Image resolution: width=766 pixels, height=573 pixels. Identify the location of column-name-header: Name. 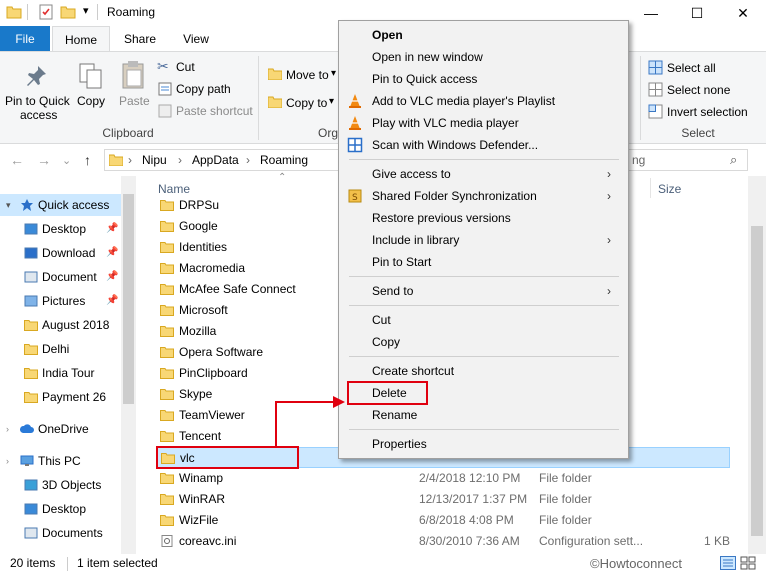
(174, 189).